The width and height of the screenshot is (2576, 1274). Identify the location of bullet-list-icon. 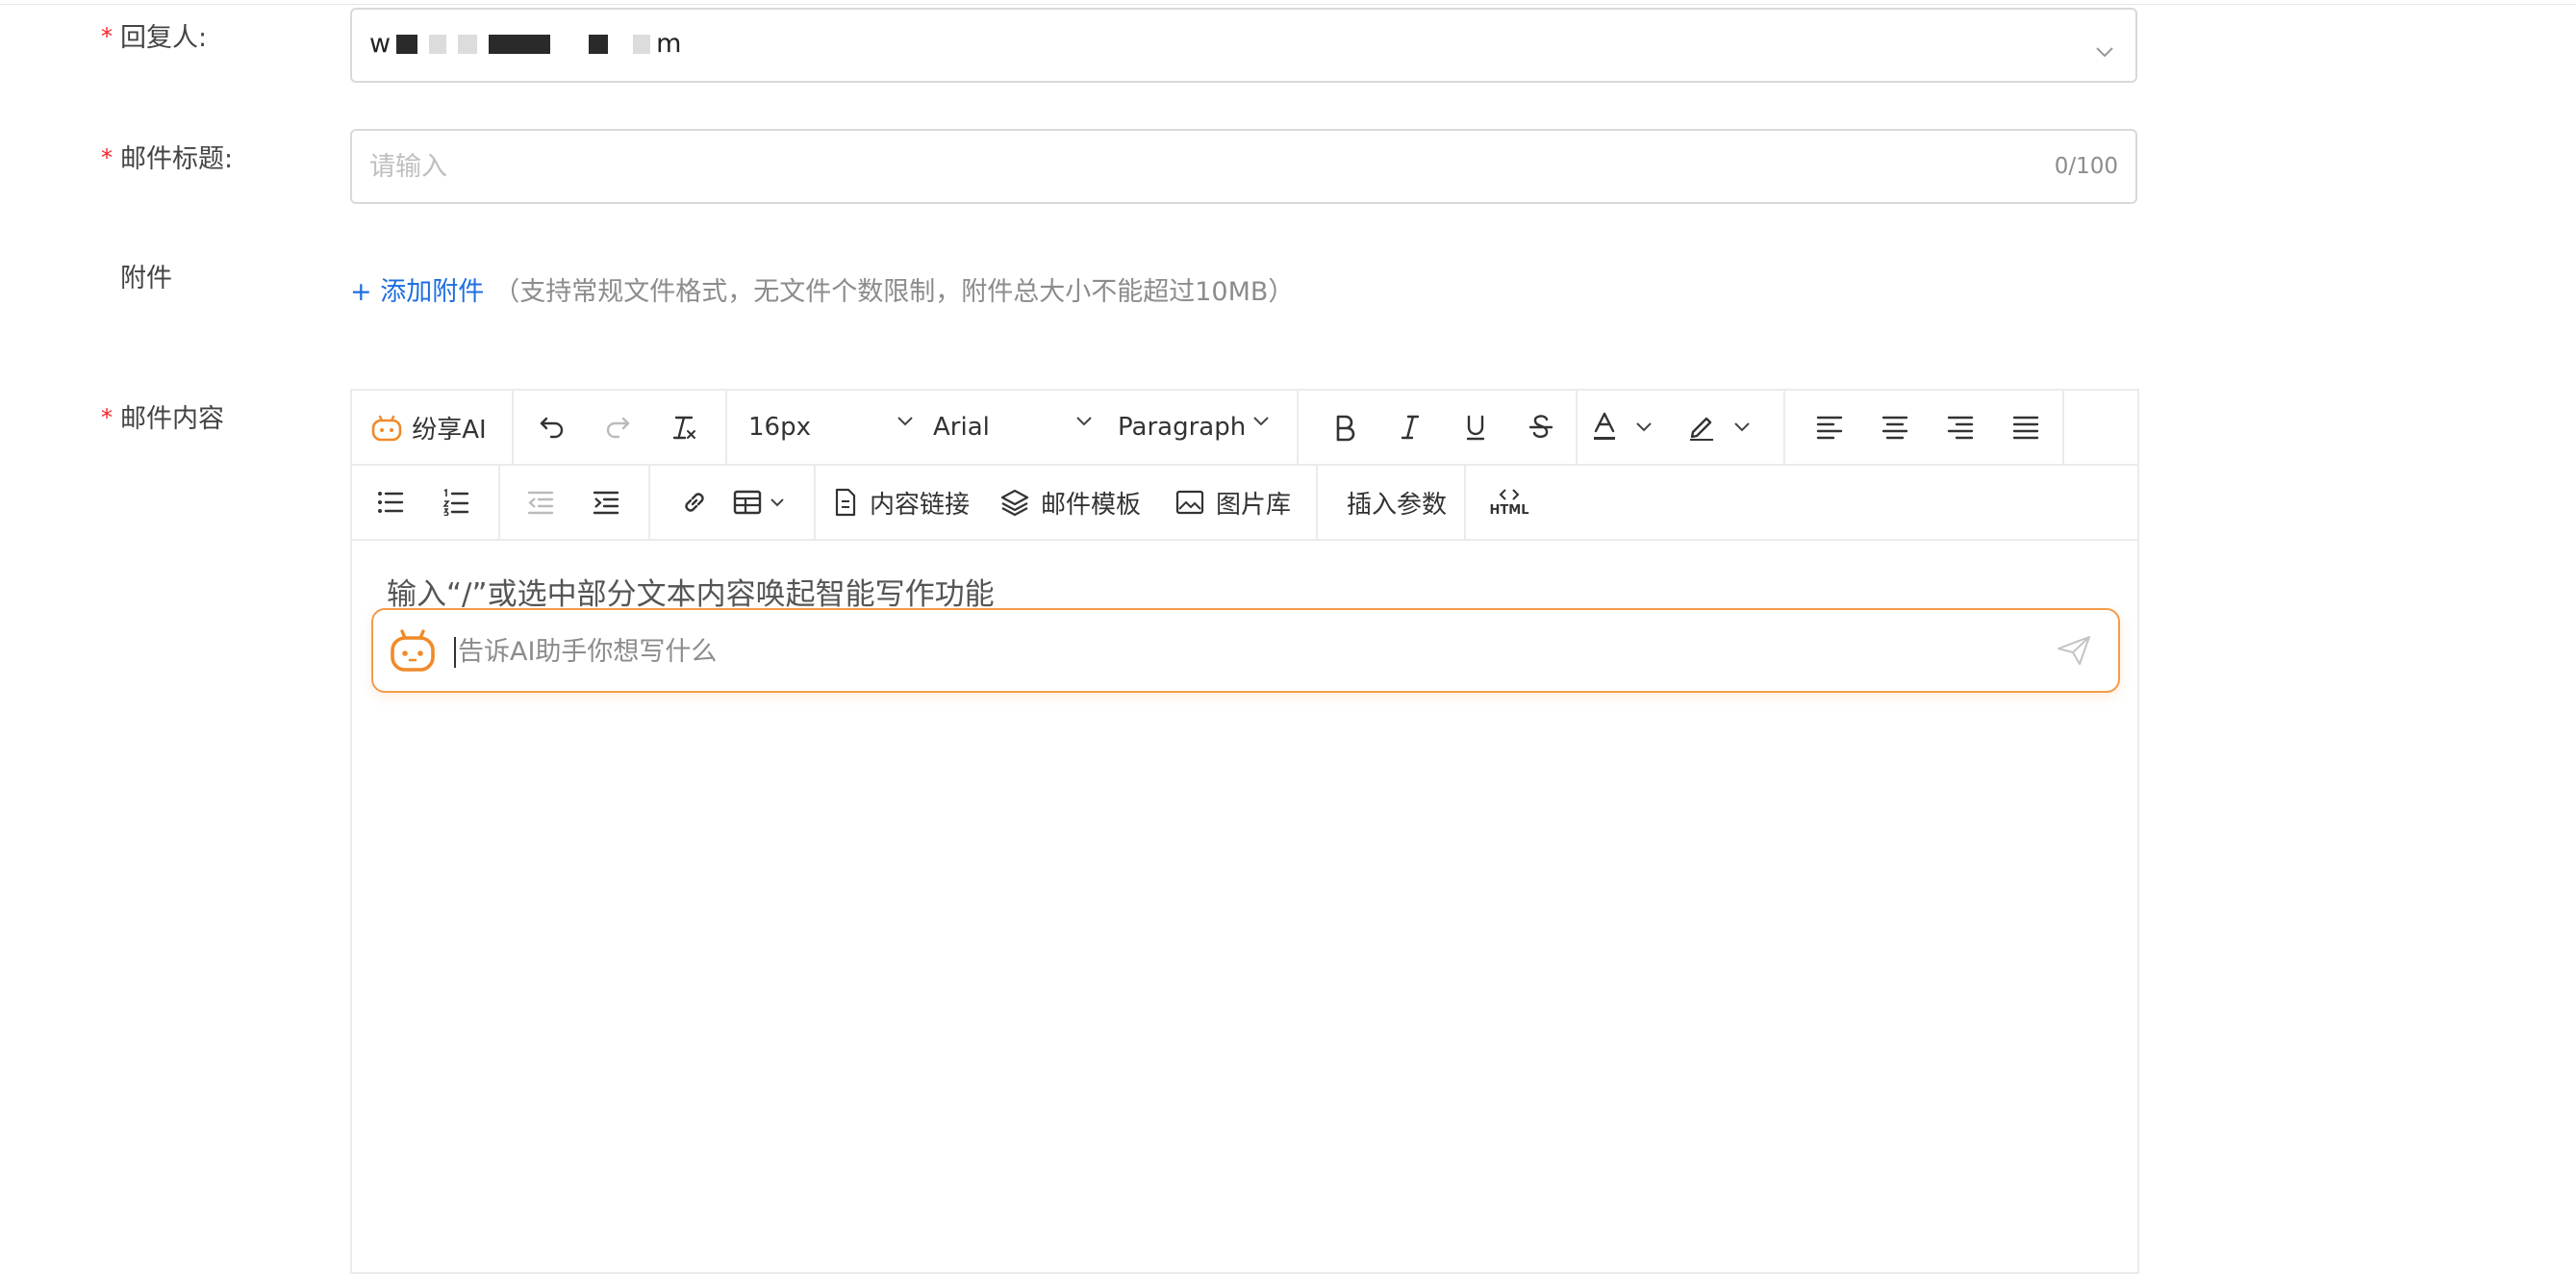
(391, 503).